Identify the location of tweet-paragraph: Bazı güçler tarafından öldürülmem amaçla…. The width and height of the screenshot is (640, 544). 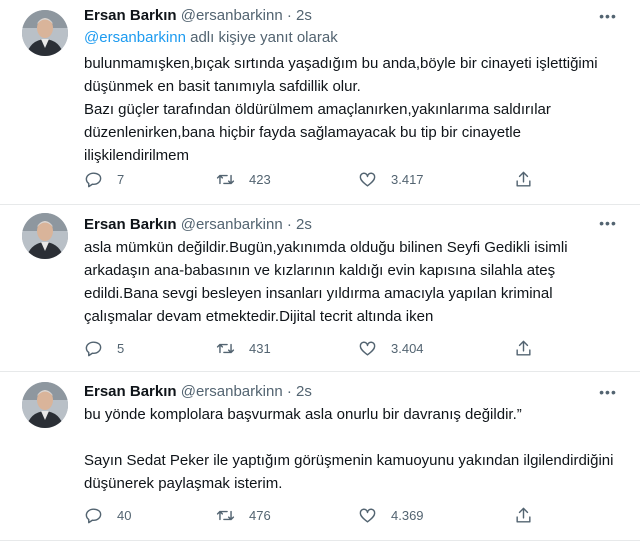
(317, 132).